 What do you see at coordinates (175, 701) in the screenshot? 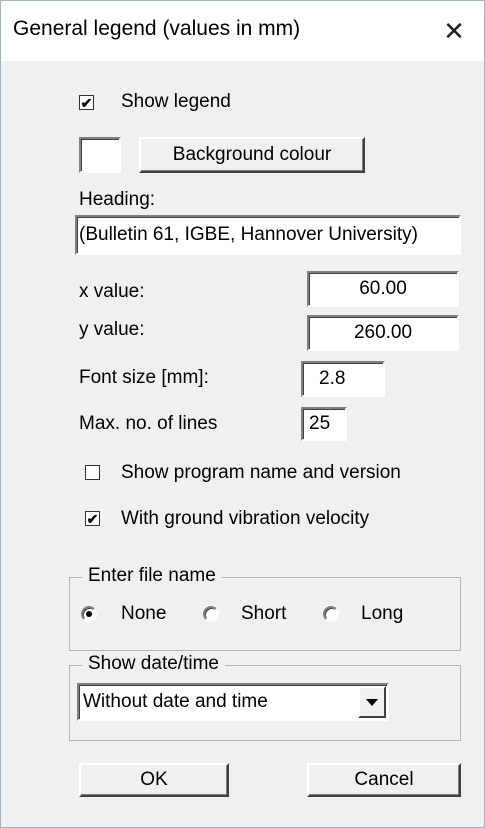
I see `date-time-selected-value: Without date and time` at bounding box center [175, 701].